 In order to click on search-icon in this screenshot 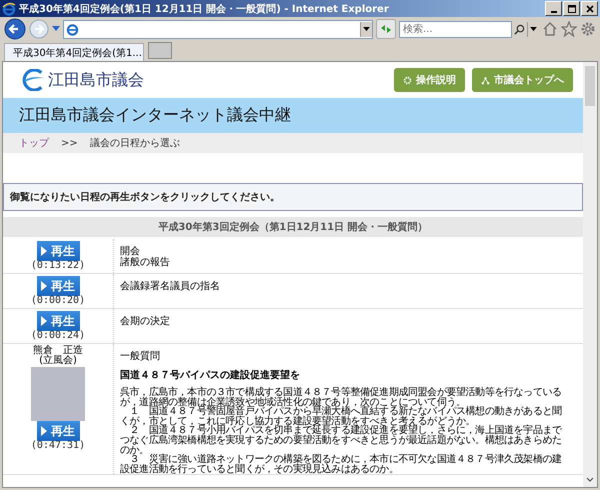, I will do `click(519, 29)`.